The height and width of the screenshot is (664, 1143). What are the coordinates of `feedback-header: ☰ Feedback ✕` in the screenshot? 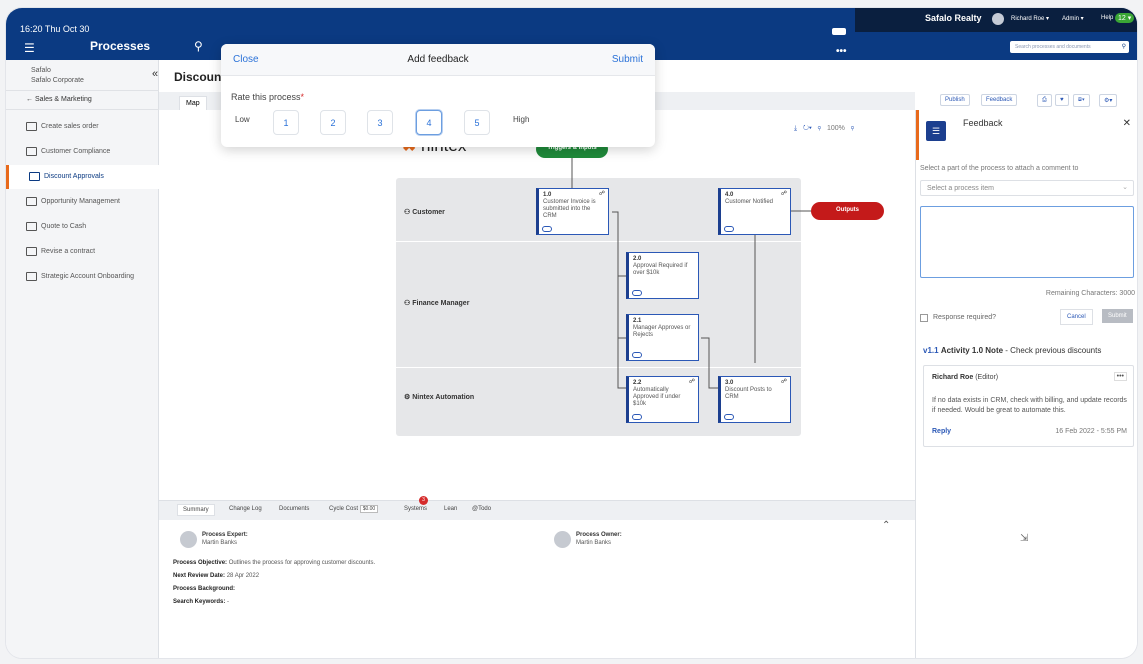 It's located at (1026, 135).